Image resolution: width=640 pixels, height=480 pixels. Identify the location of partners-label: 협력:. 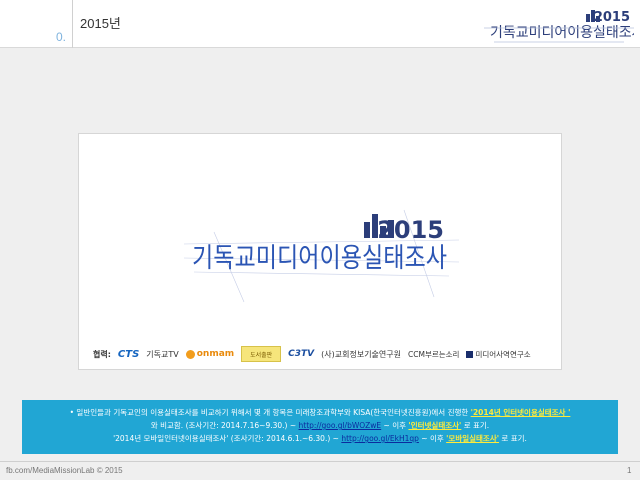
(102, 354).